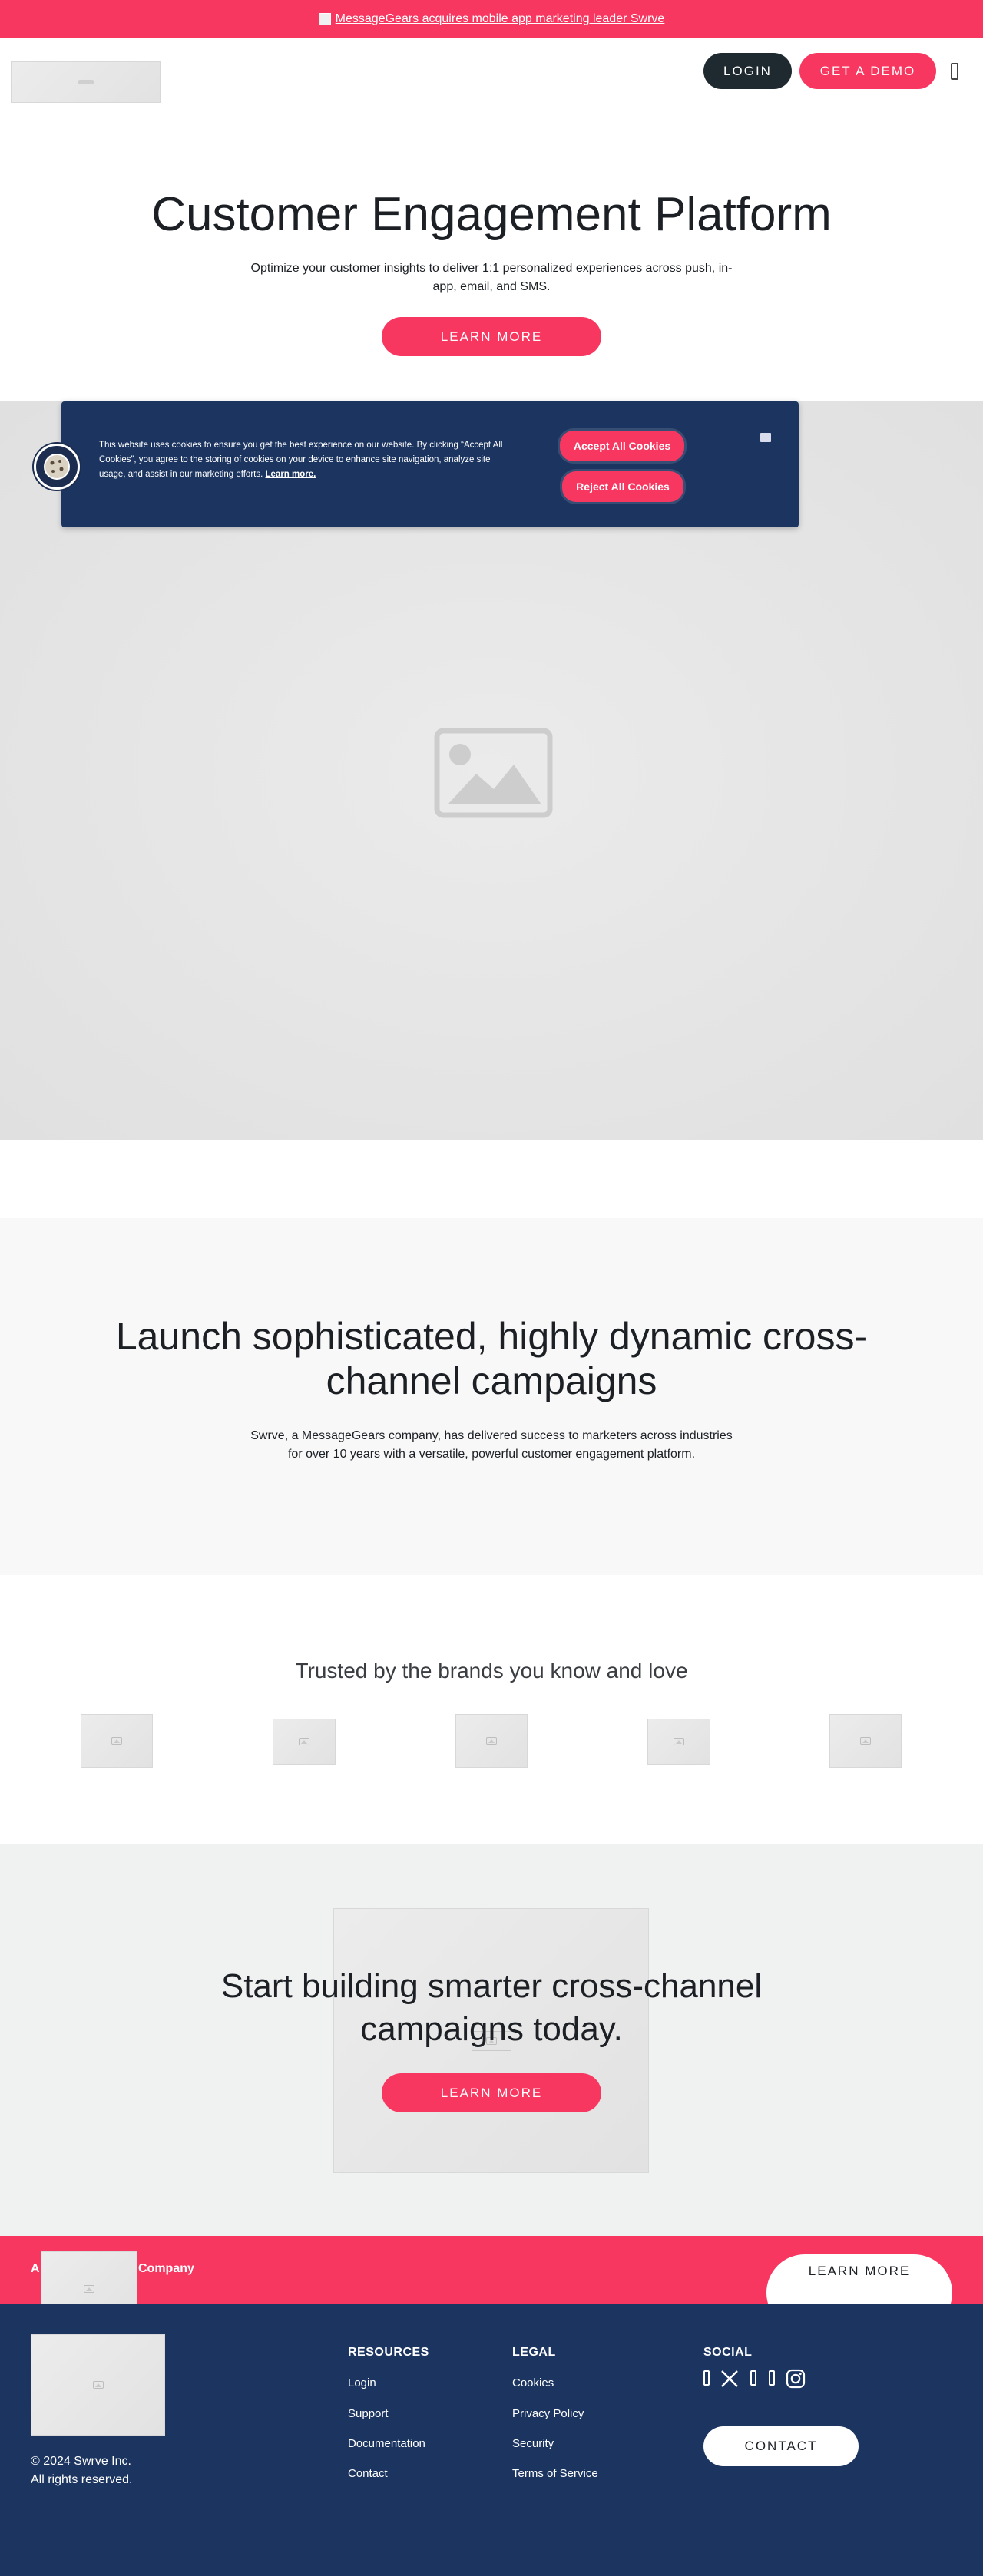 This screenshot has height=2576, width=983. I want to click on hero-title: Customer Engagement Platform, so click(491, 214).